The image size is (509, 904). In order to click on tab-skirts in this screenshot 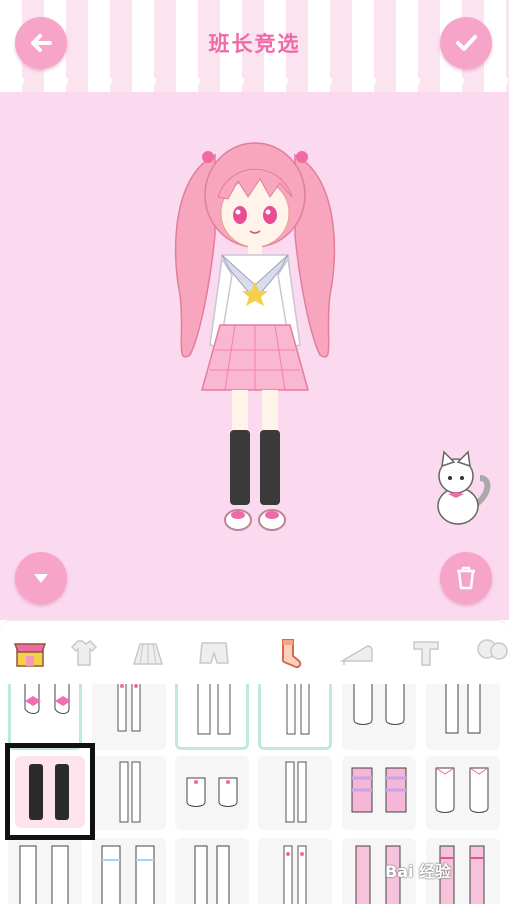, I will do `click(148, 653)`.